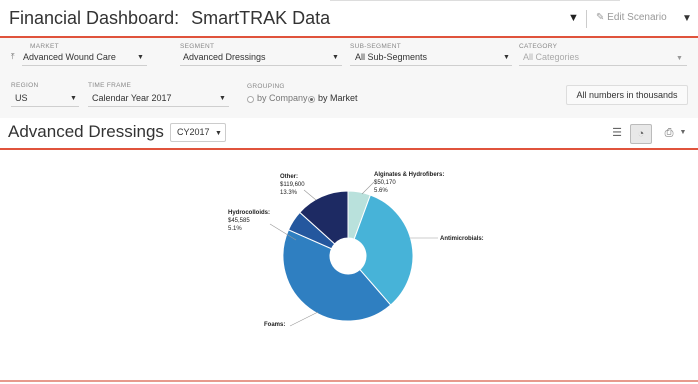  I want to click on top-edge-strip, so click(475, 0).